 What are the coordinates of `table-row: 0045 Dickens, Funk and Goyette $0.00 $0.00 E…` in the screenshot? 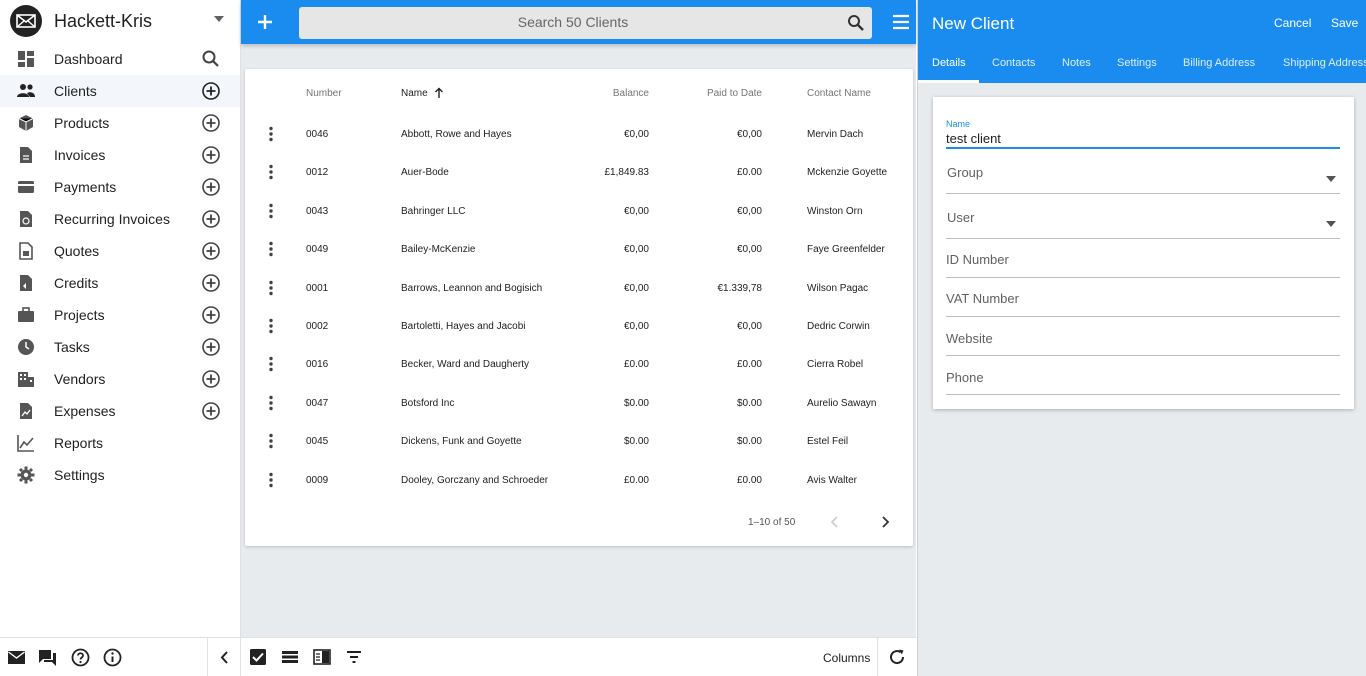 It's located at (579, 442).